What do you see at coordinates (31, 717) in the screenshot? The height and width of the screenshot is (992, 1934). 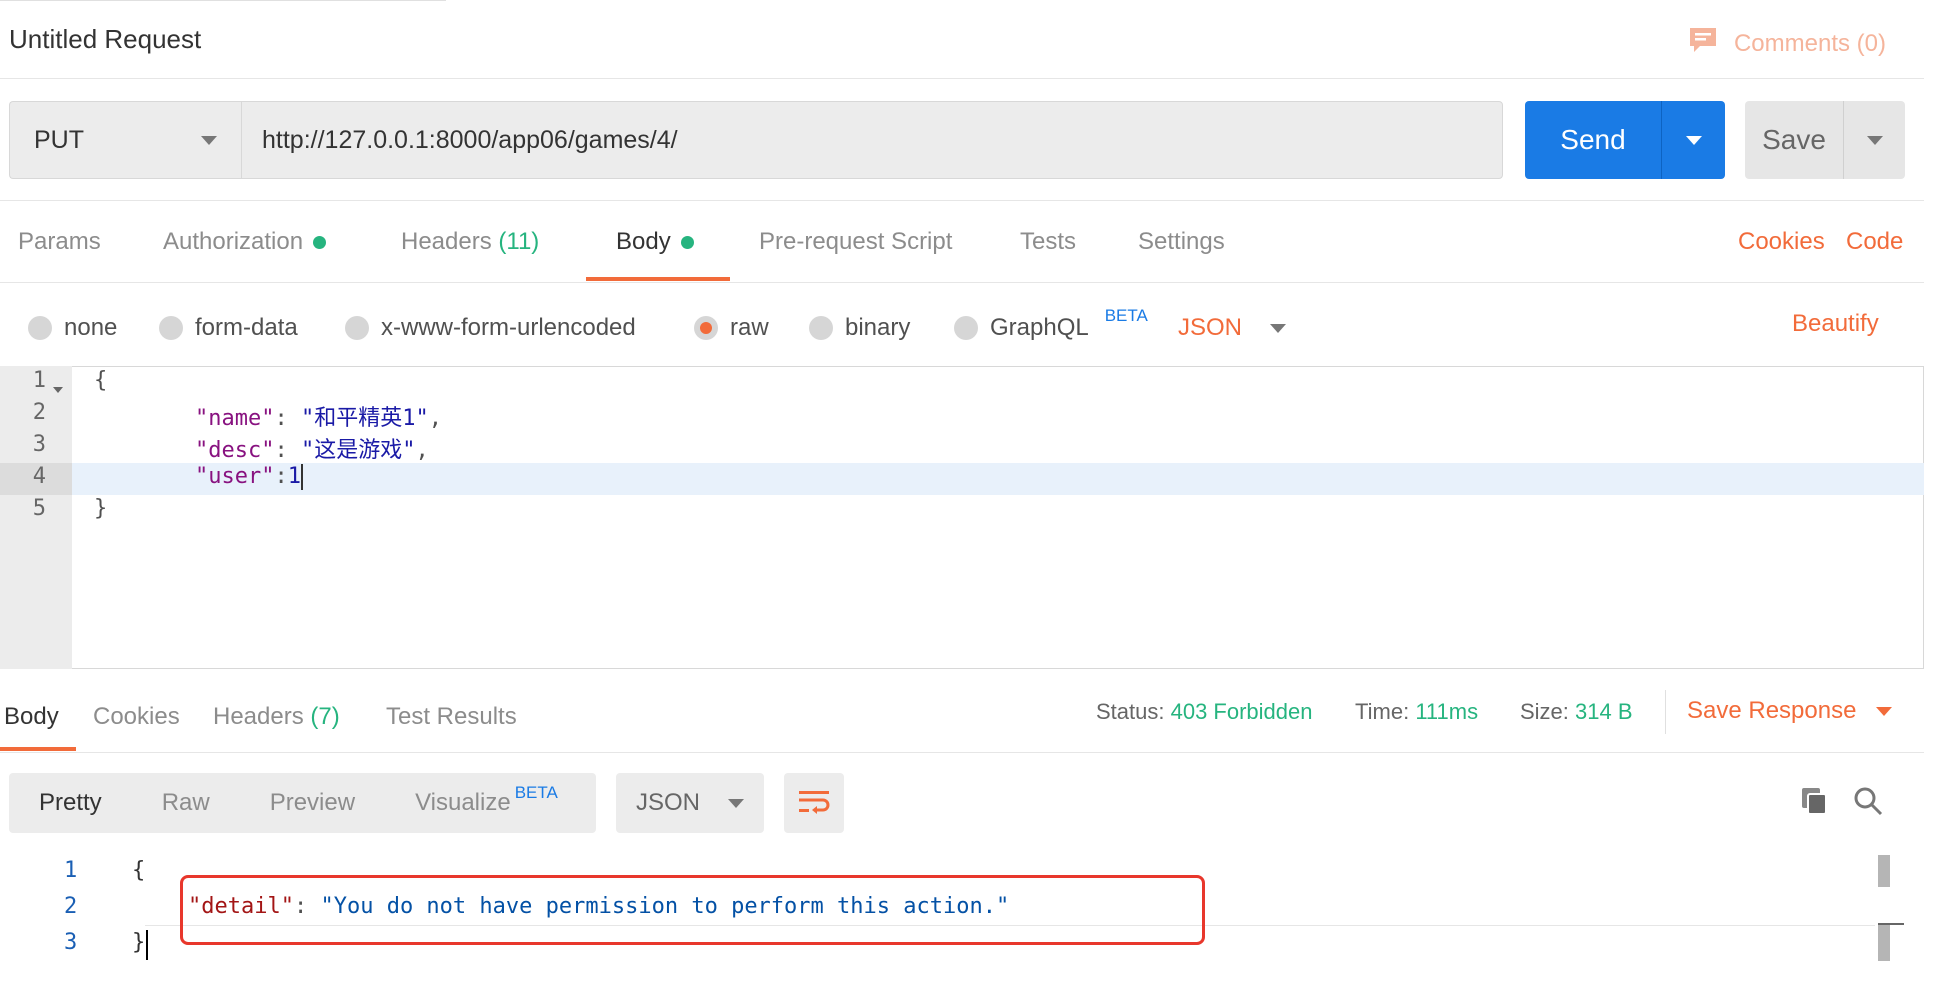 I see `response-tab-body: Body` at bounding box center [31, 717].